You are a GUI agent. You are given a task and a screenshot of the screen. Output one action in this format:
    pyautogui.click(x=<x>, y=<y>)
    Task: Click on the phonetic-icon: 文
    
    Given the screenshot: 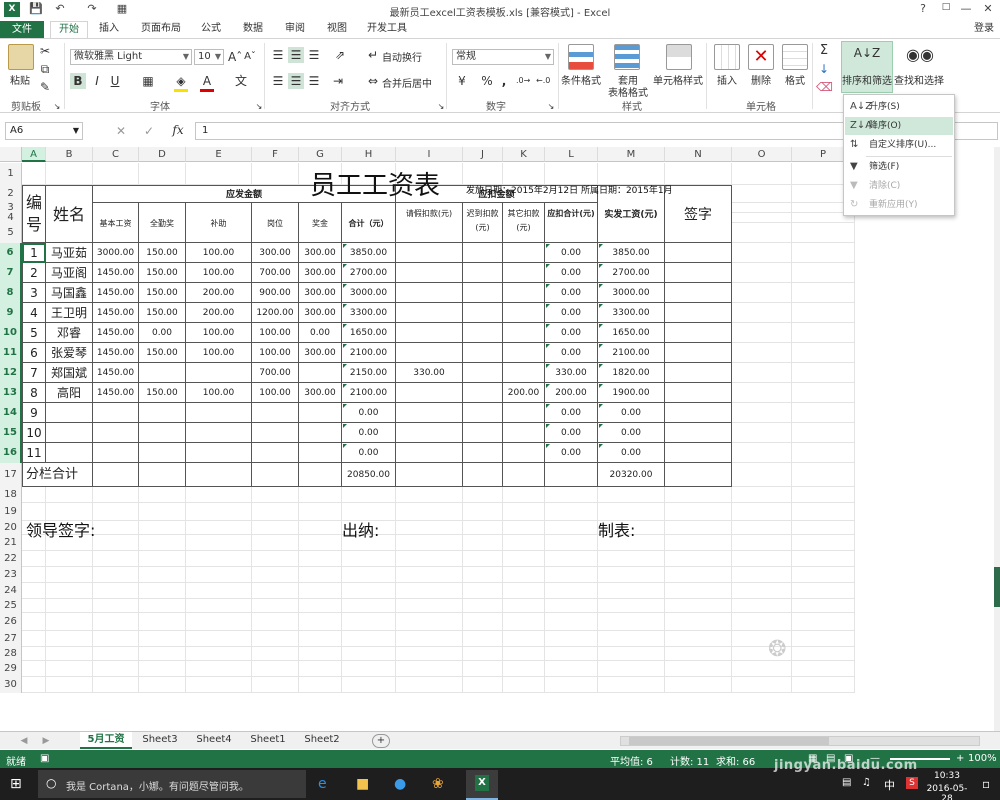 What is the action you would take?
    pyautogui.click(x=241, y=81)
    